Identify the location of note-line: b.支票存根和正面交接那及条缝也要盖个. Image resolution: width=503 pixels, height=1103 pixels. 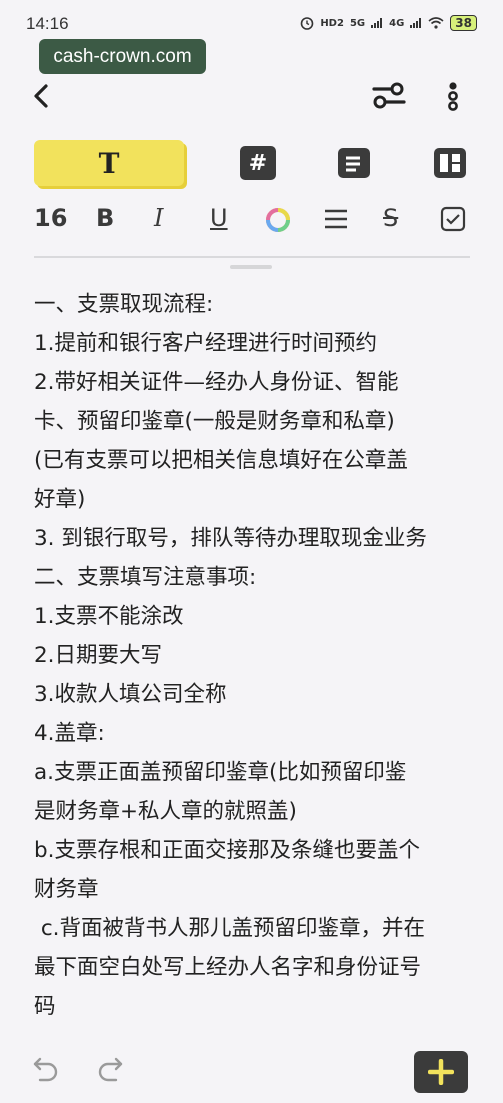
(227, 850).